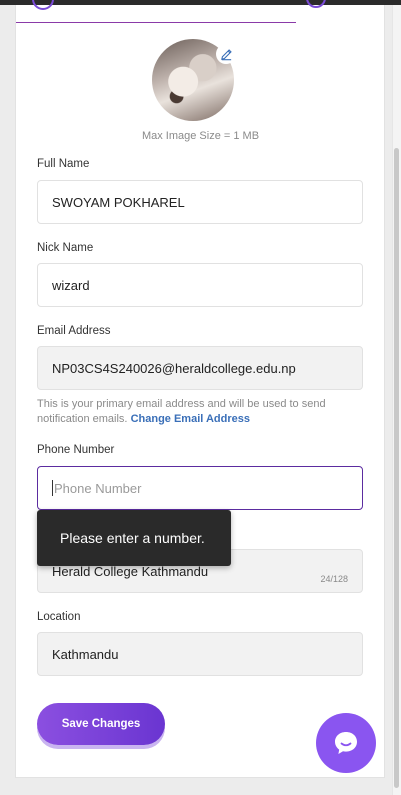 The height and width of the screenshot is (795, 401). What do you see at coordinates (85, 654) in the screenshot?
I see `location-value: Kathmandu` at bounding box center [85, 654].